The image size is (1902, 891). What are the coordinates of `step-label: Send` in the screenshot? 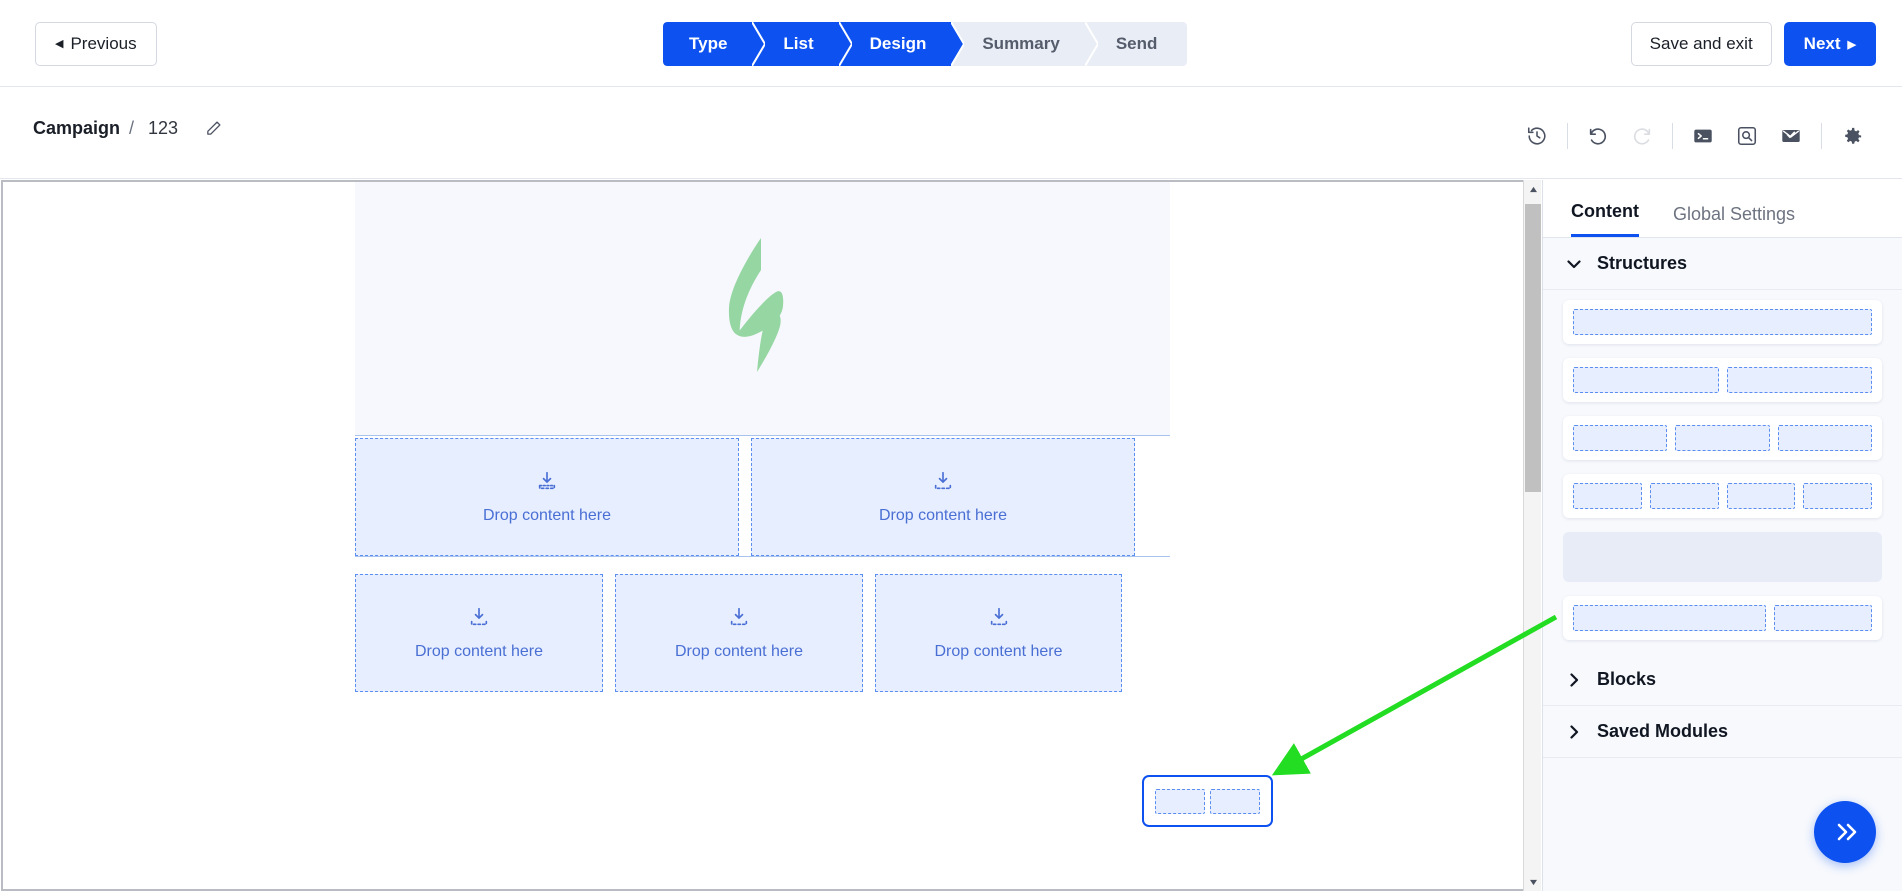 It's located at (1136, 43).